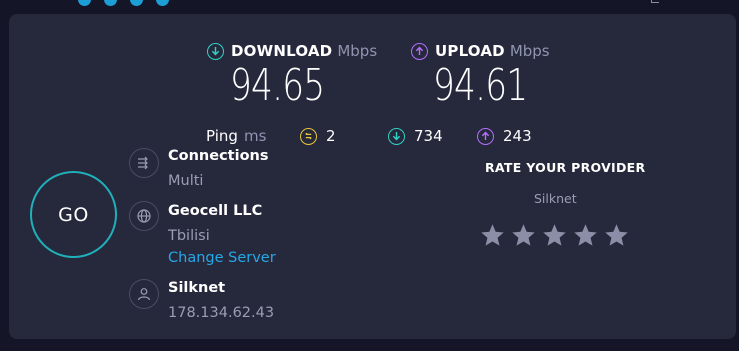  What do you see at coordinates (73, 214) in the screenshot?
I see `go-button: GO` at bounding box center [73, 214].